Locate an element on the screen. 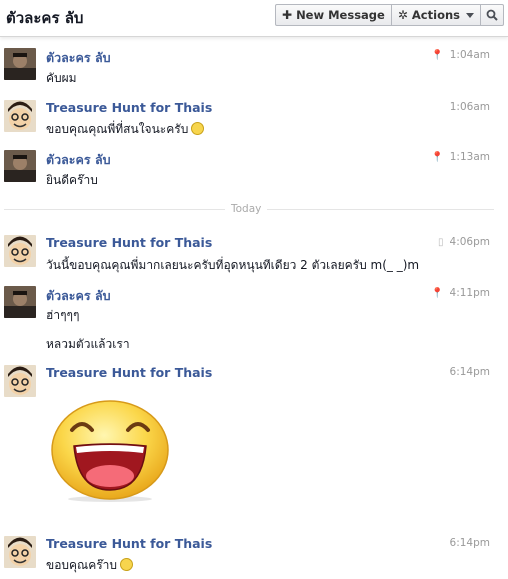  search-icon is located at coordinates (492, 15).